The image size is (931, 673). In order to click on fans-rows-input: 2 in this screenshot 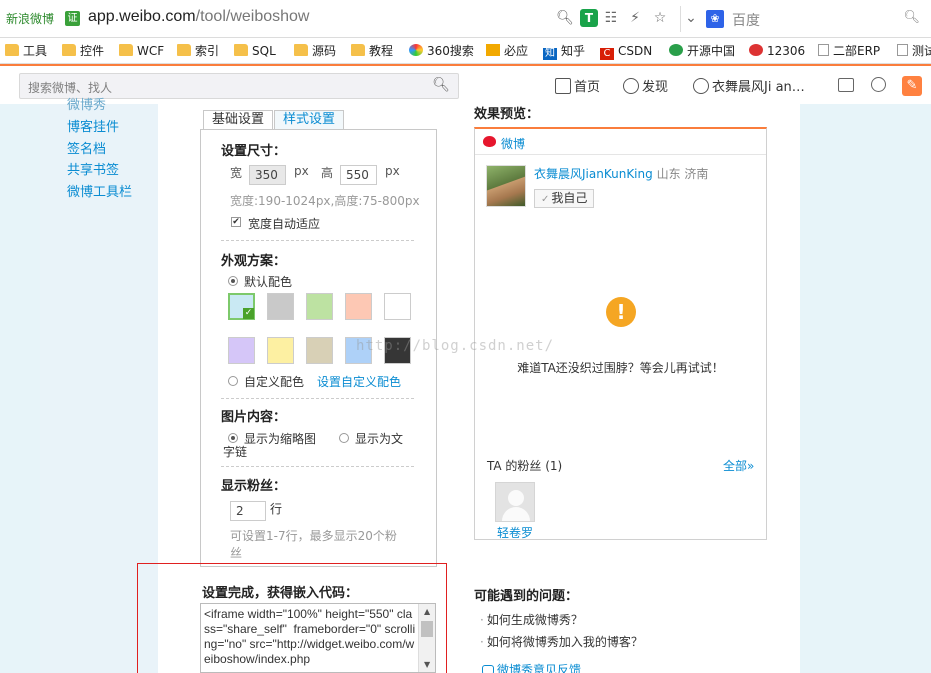, I will do `click(248, 511)`.